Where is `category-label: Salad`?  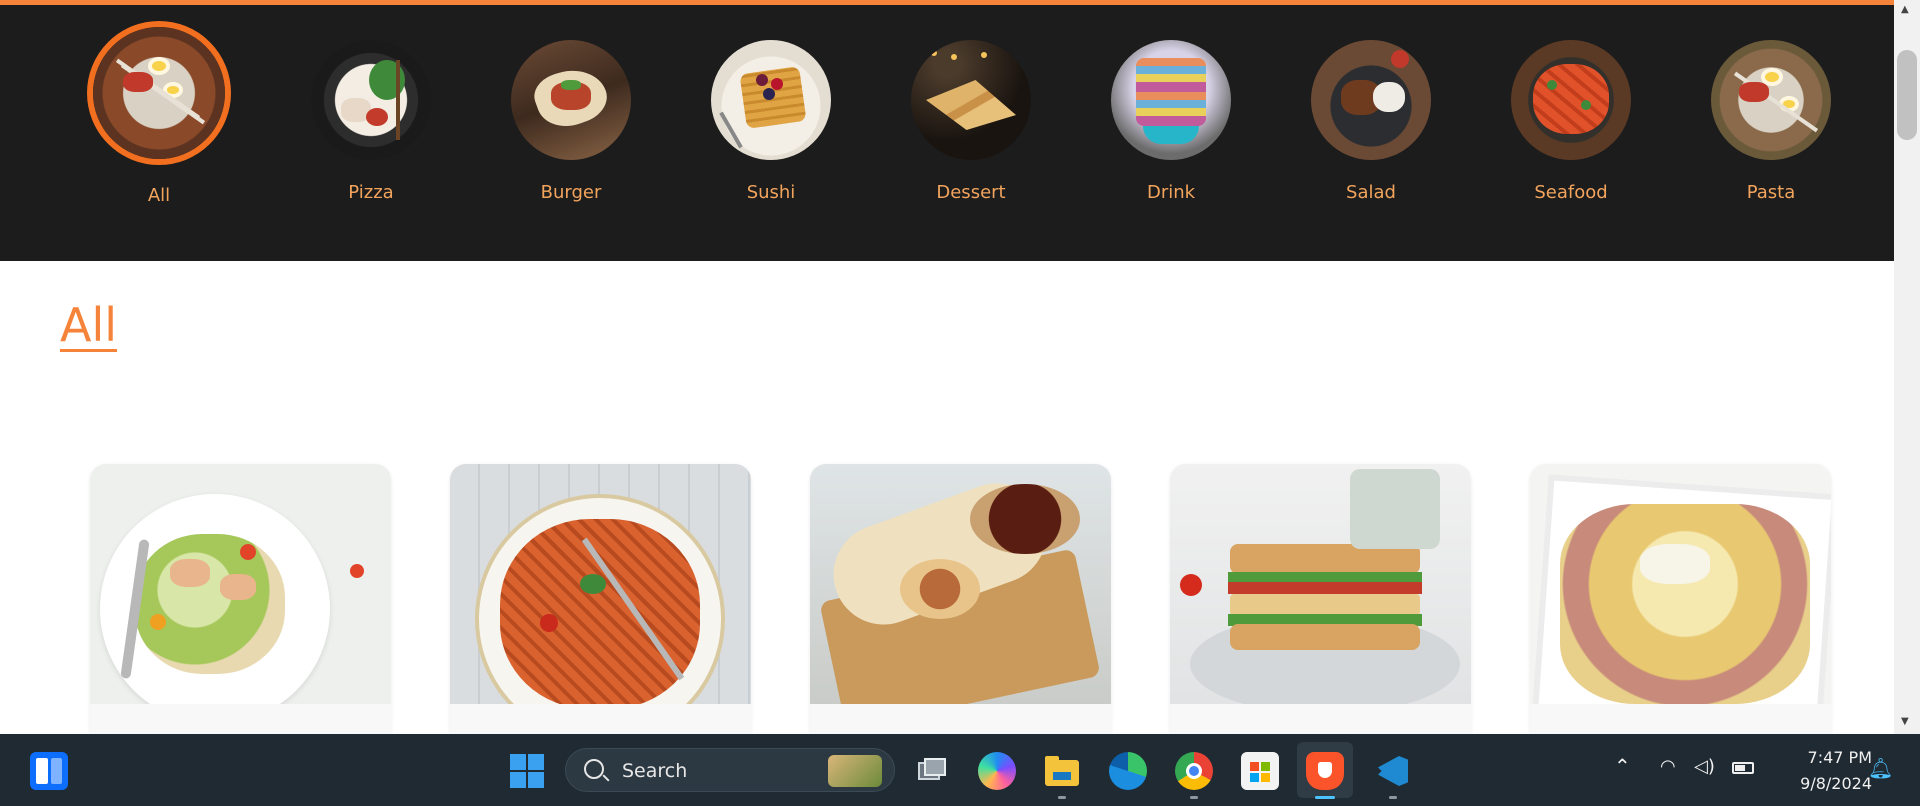 category-label: Salad is located at coordinates (1371, 192).